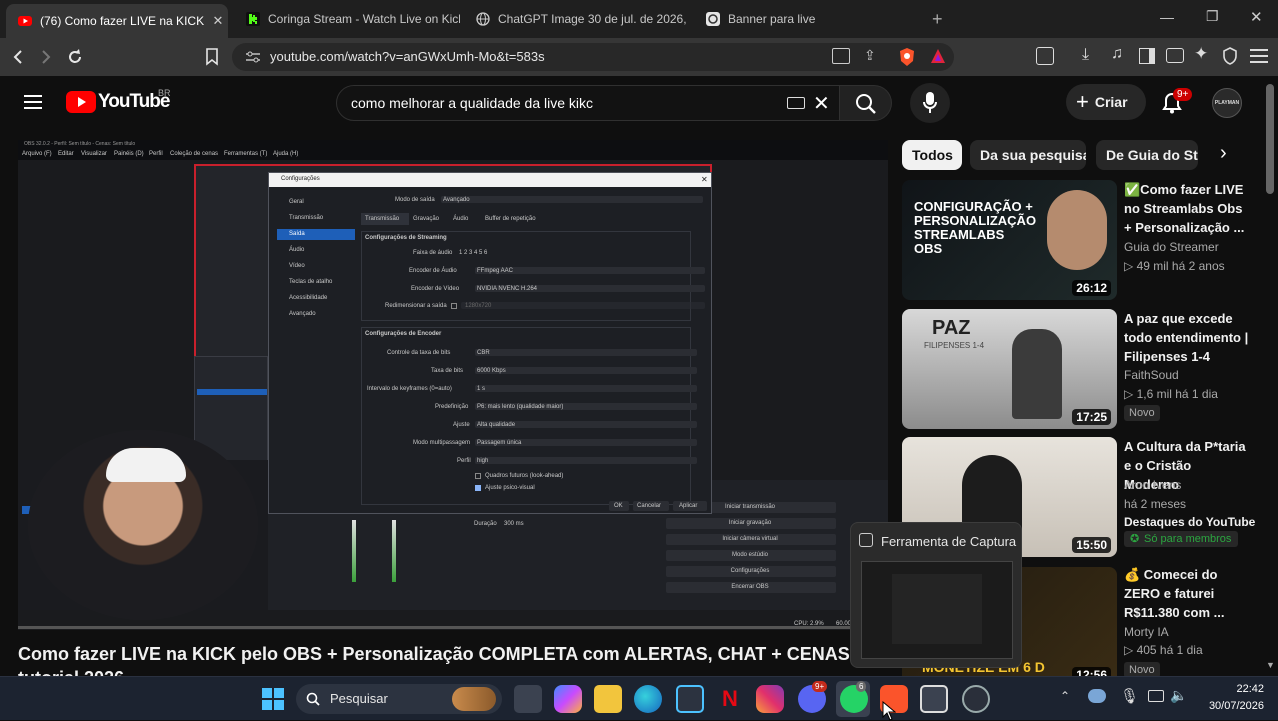 Image resolution: width=1278 pixels, height=721 pixels. What do you see at coordinates (382, 219) in the screenshot?
I see `subtab-stream: Transmissão` at bounding box center [382, 219].